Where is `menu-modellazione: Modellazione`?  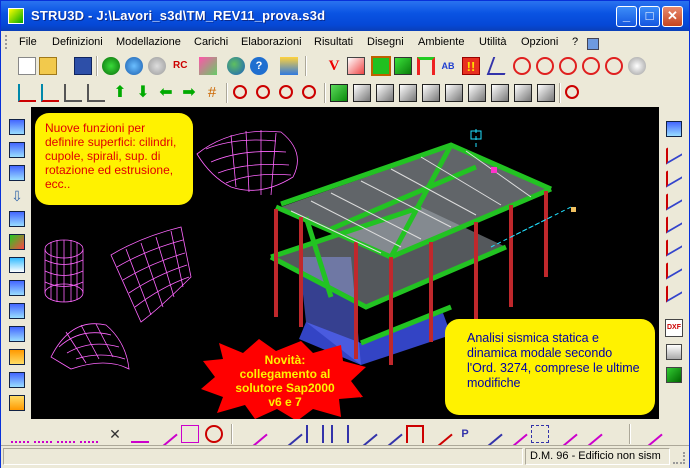 menu-modellazione: Modellazione is located at coordinates (148, 42).